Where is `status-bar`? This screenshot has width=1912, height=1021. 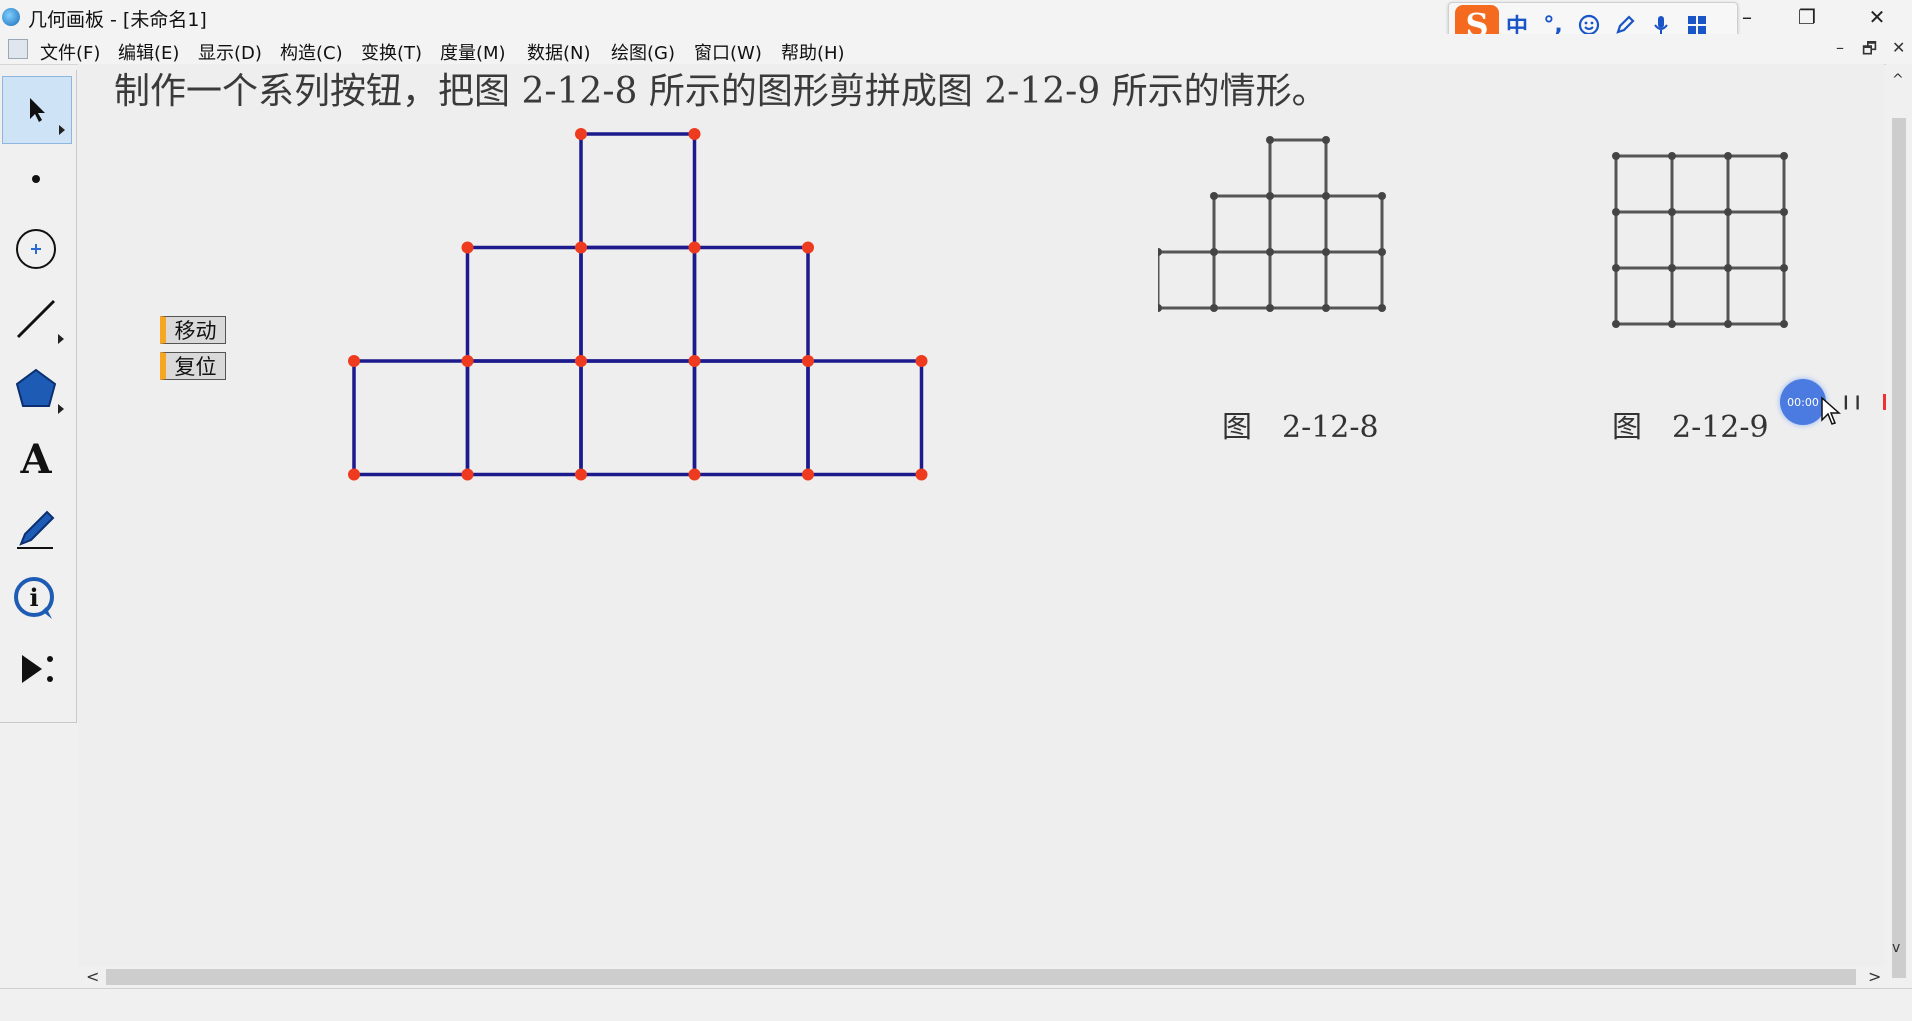 status-bar is located at coordinates (956, 1004).